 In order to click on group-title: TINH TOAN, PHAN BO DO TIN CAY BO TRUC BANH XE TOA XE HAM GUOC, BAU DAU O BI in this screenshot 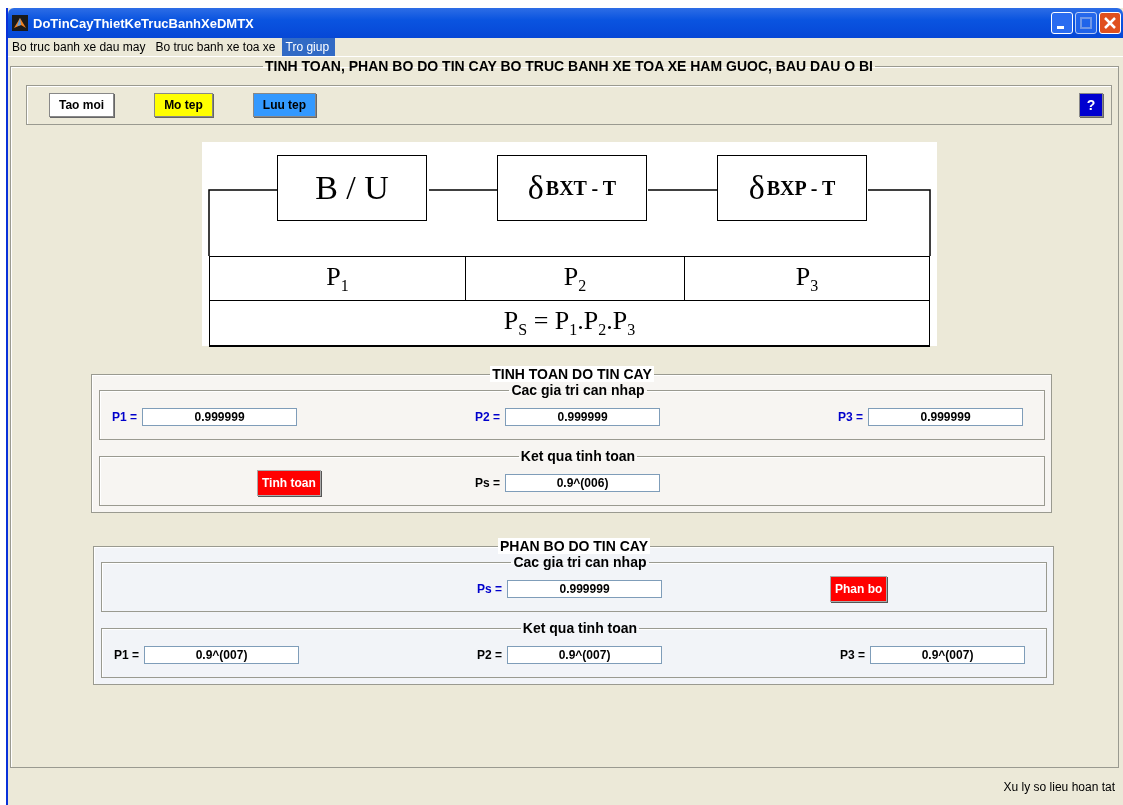, I will do `click(569, 66)`.